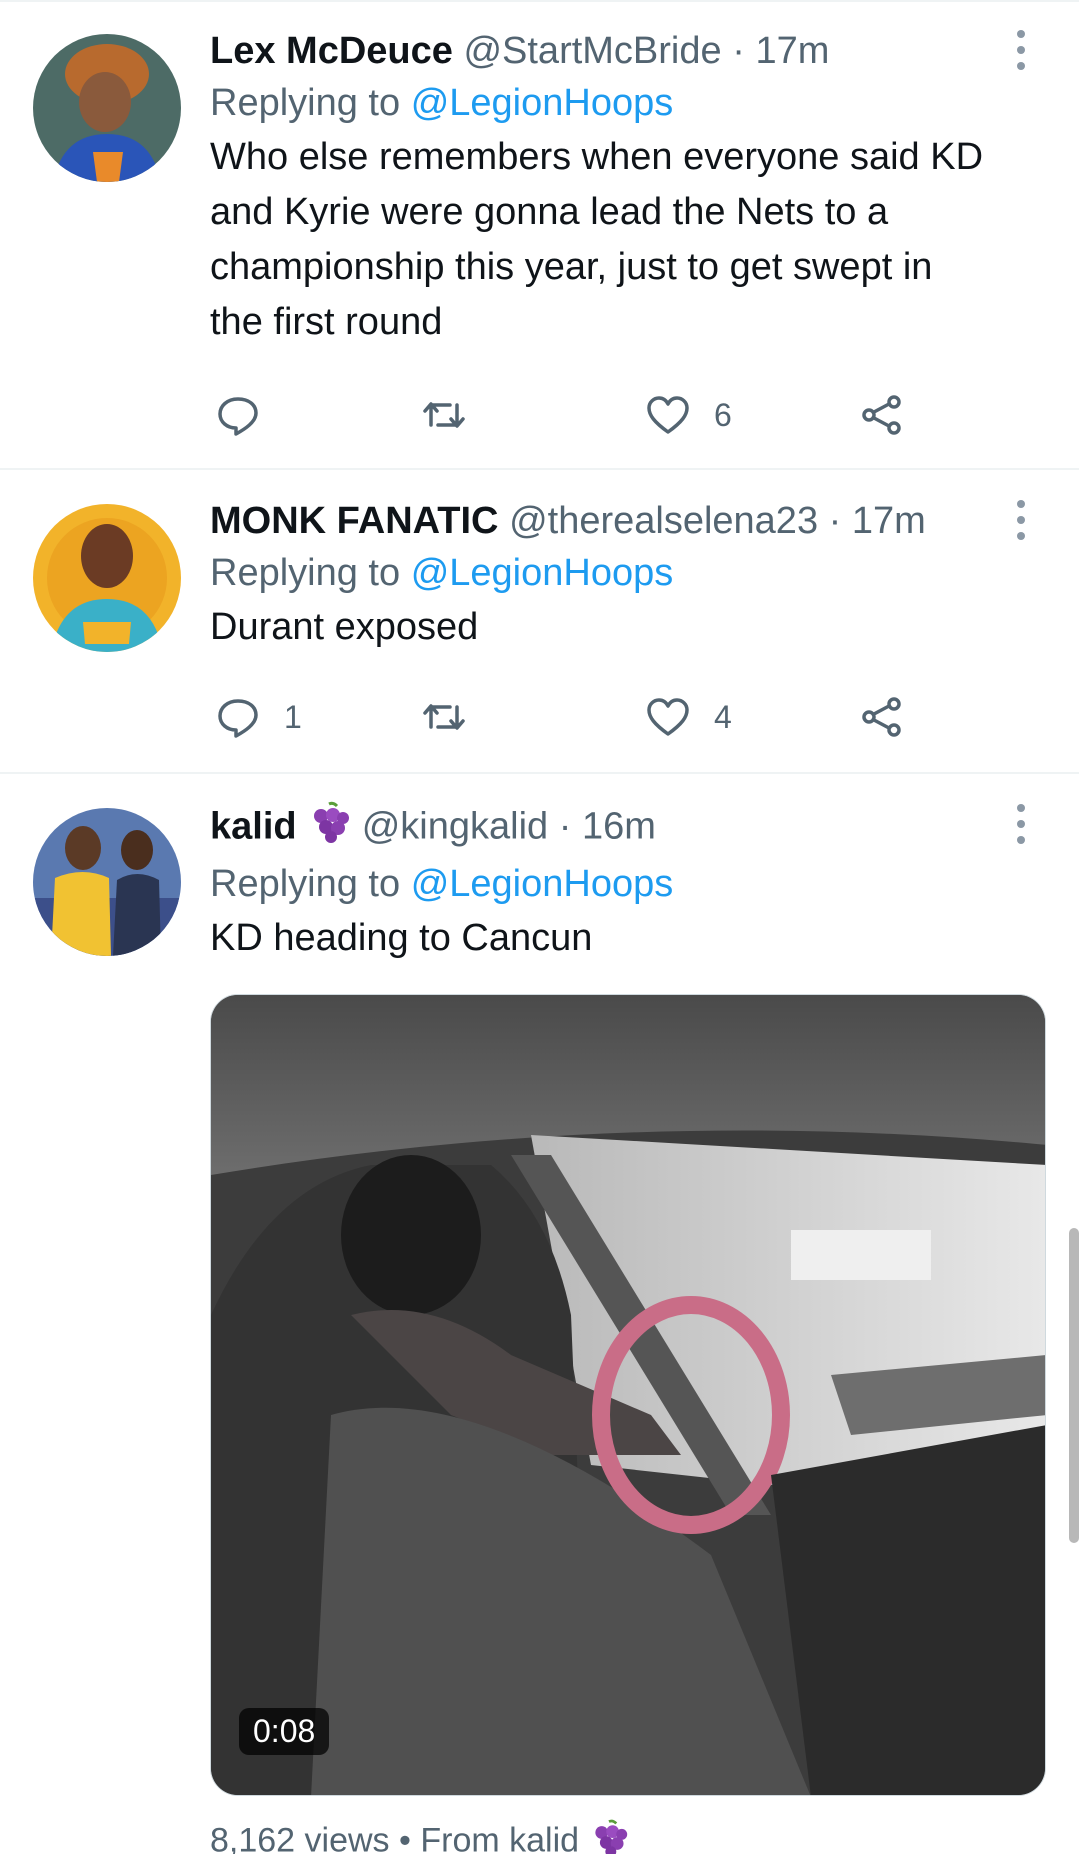 The image size is (1079, 1854). I want to click on scrollbar, so click(1074, 1385).